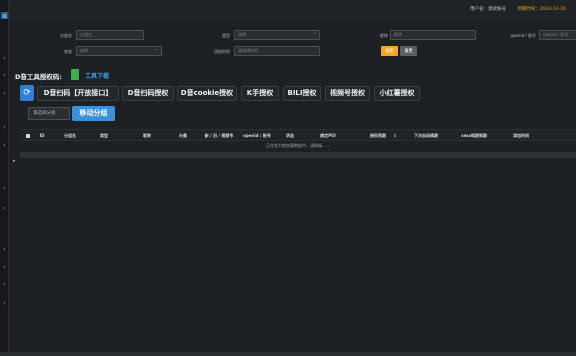 The height and width of the screenshot is (356, 576). Describe the element at coordinates (260, 93) in the screenshot. I see `kuaishou-auth-button: K手授权` at that location.